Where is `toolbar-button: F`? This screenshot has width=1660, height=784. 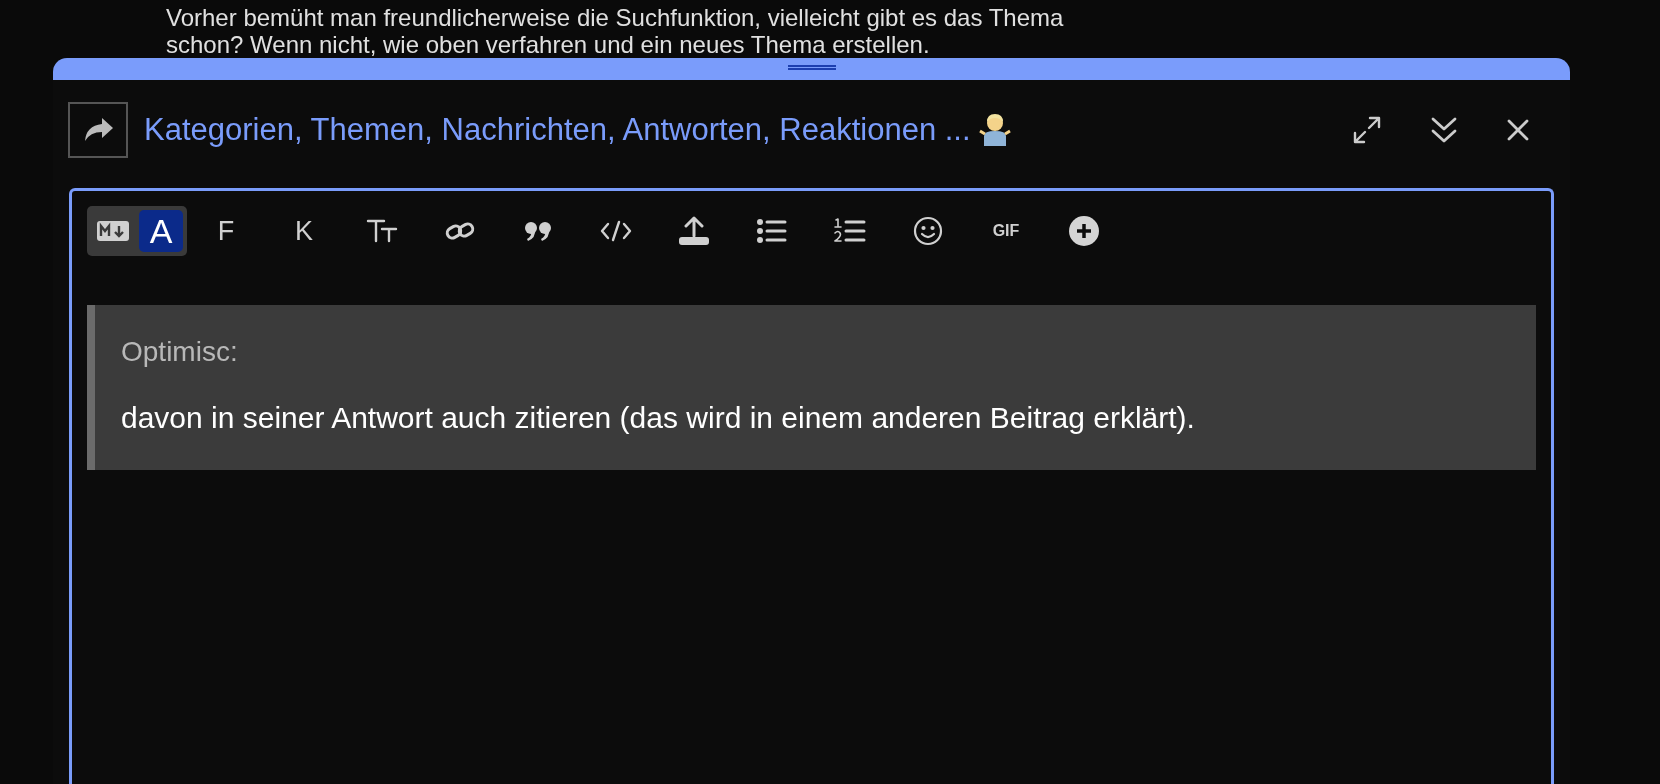
toolbar-button: F is located at coordinates (226, 231).